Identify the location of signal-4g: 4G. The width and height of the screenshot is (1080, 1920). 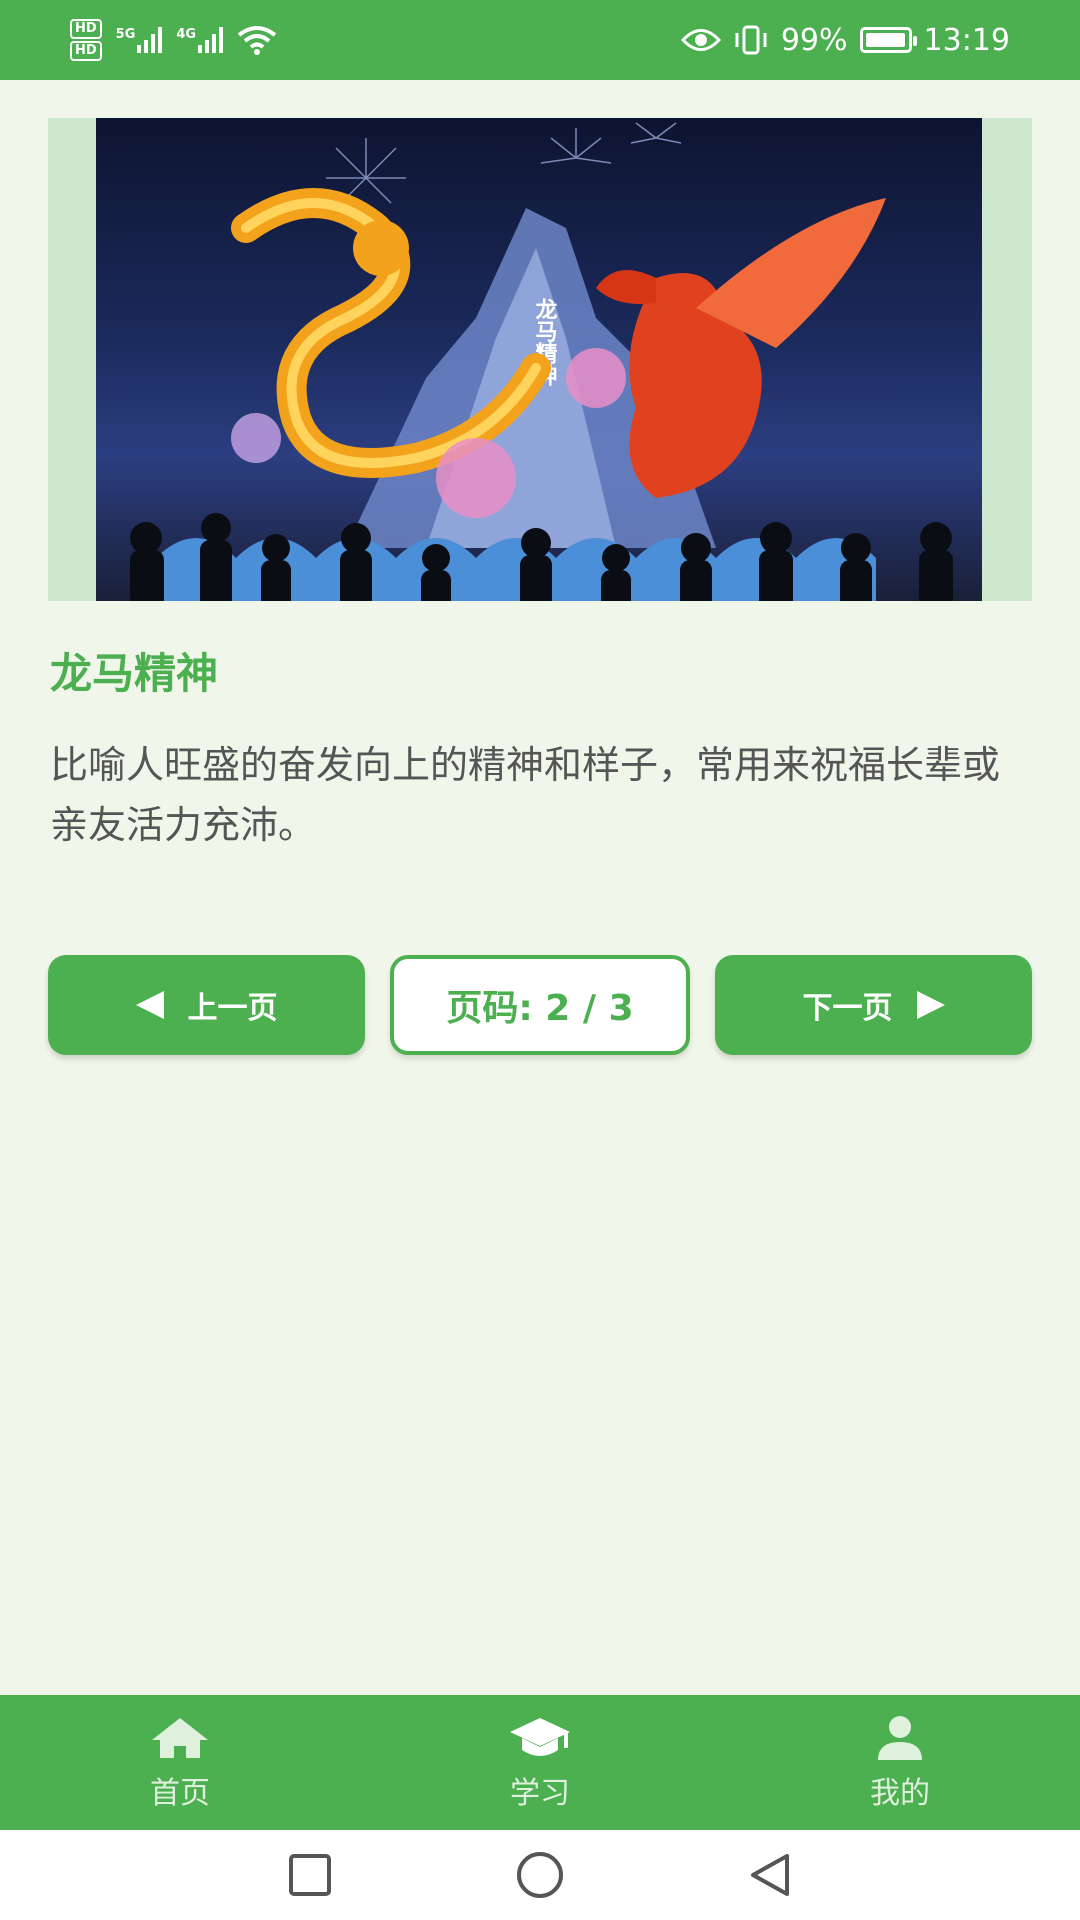
(200, 40).